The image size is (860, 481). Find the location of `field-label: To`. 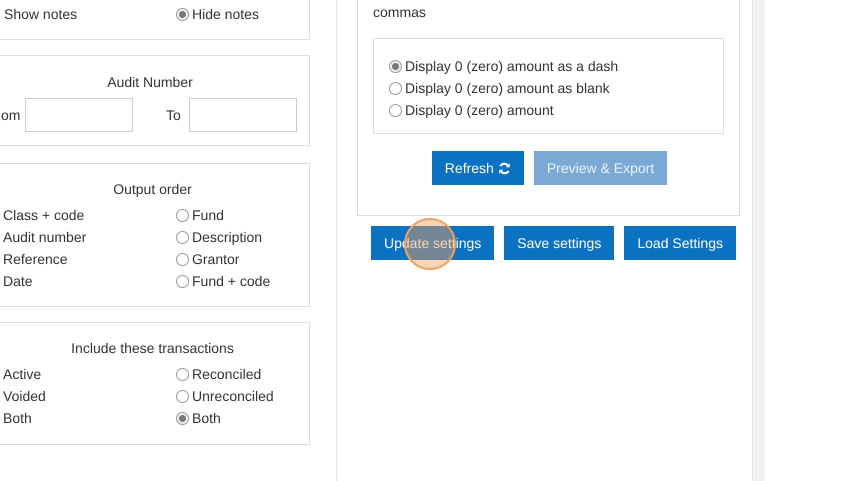

field-label: To is located at coordinates (173, 115).